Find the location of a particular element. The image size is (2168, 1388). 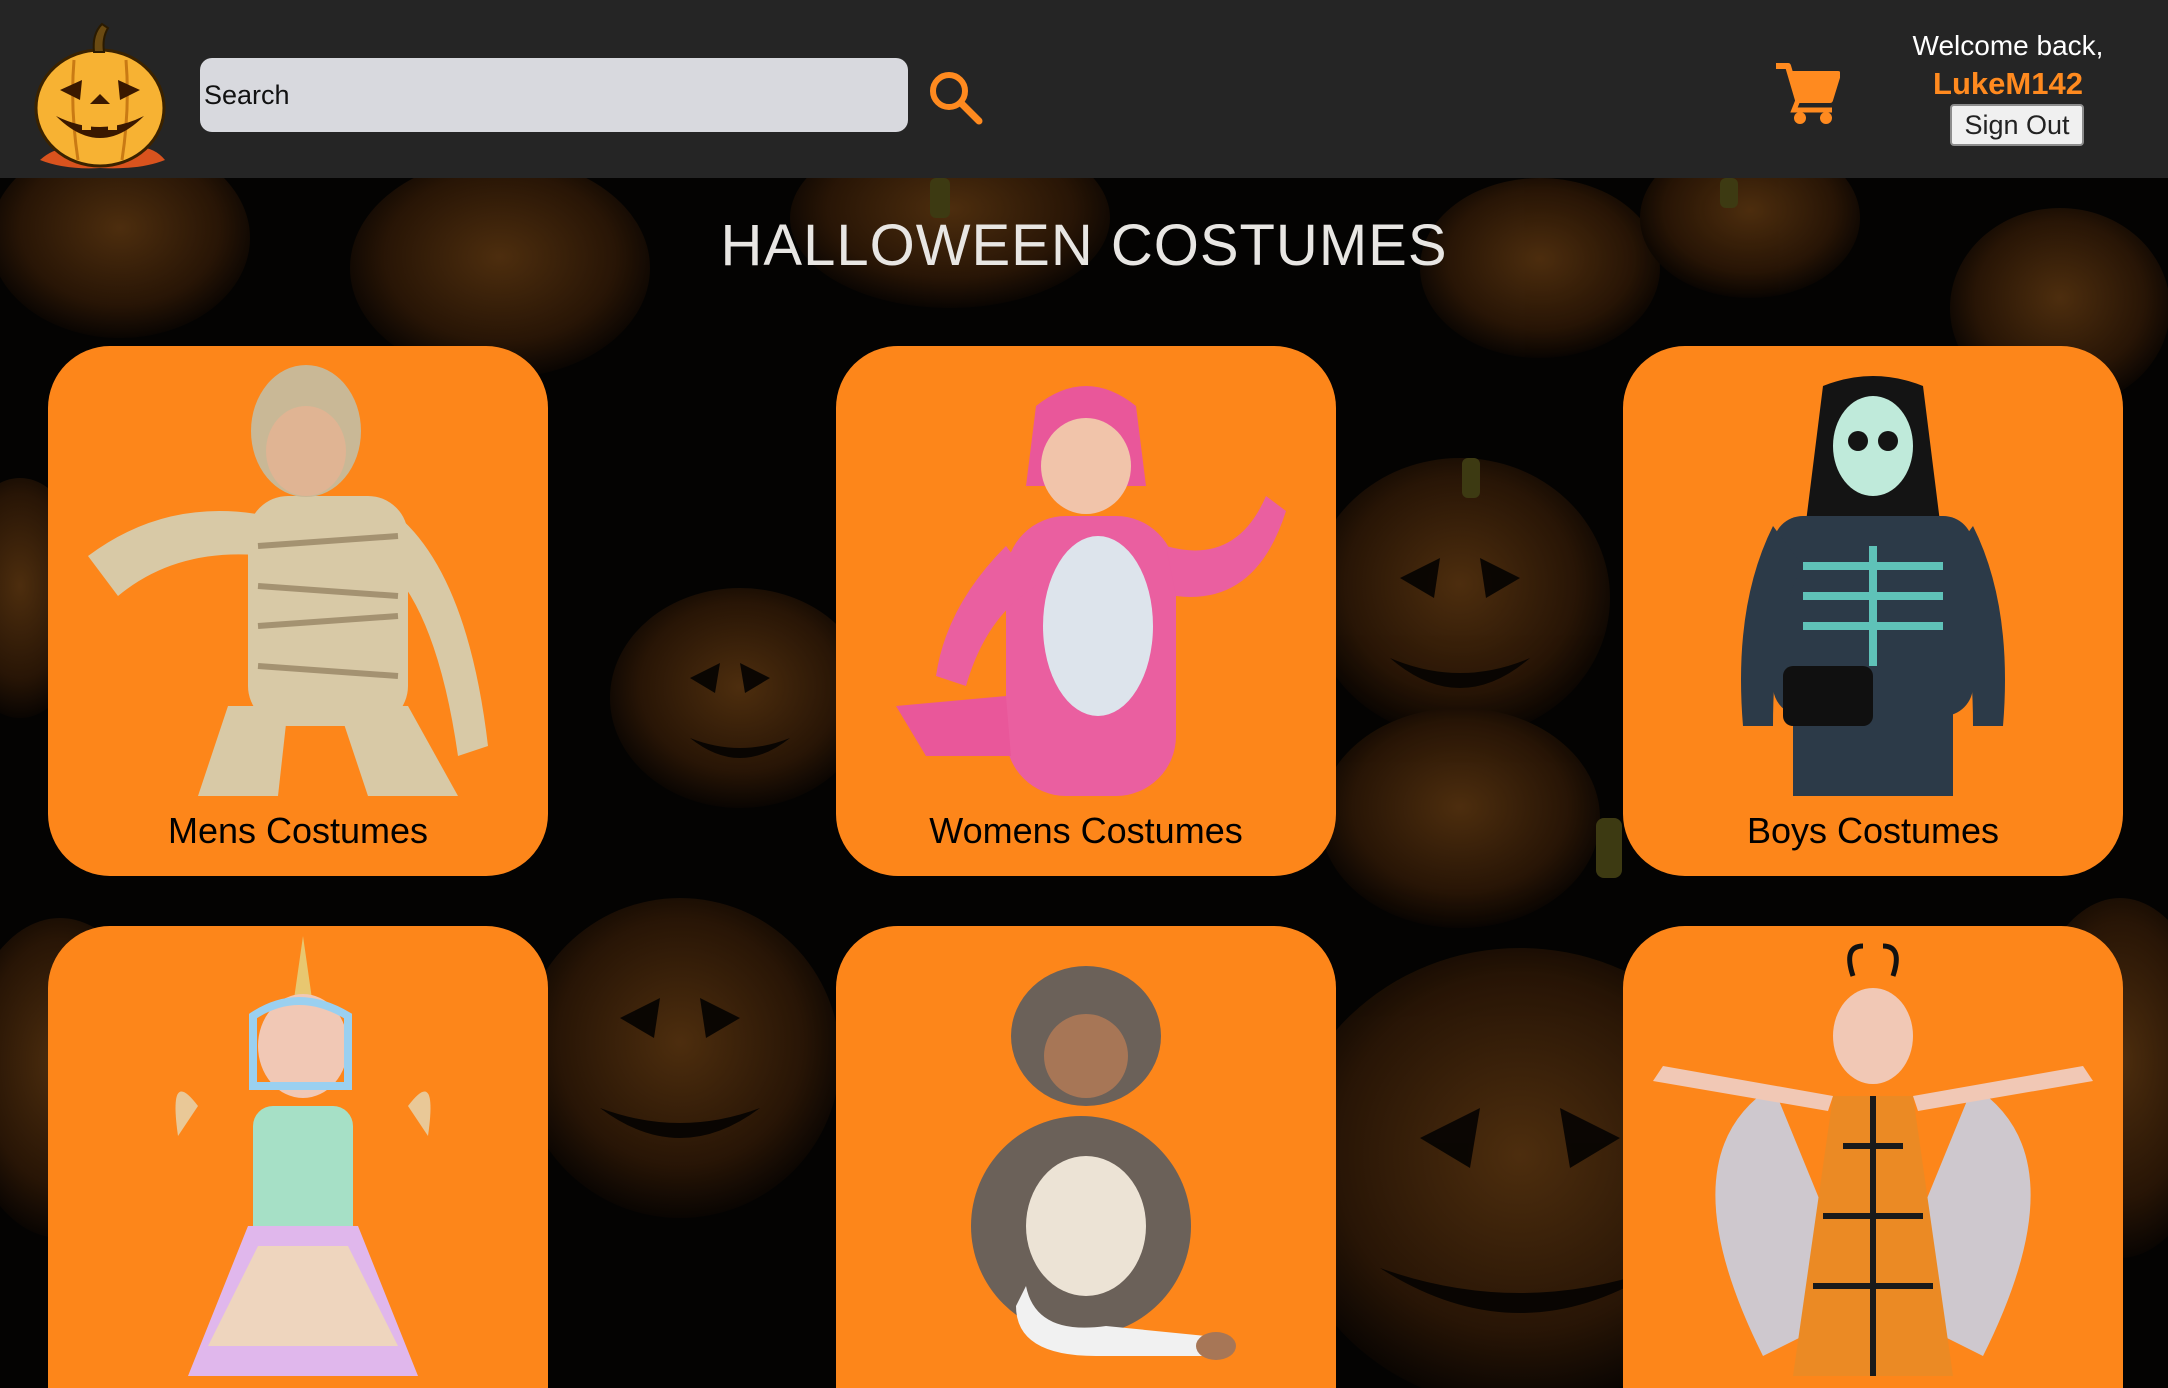

category-label: Boys Costumes is located at coordinates (1873, 830).